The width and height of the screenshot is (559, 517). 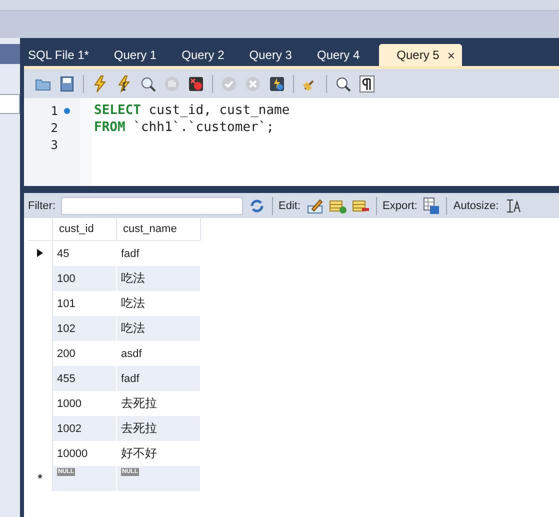 What do you see at coordinates (400, 206) in the screenshot?
I see `export-label: Export:` at bounding box center [400, 206].